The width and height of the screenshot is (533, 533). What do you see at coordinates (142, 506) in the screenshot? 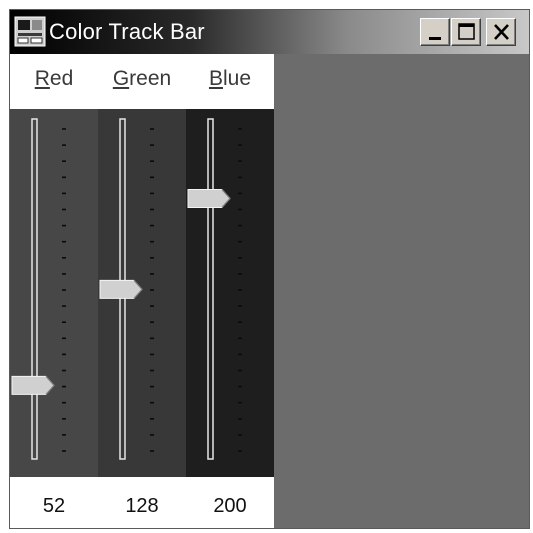
I see `green-value: 128` at bounding box center [142, 506].